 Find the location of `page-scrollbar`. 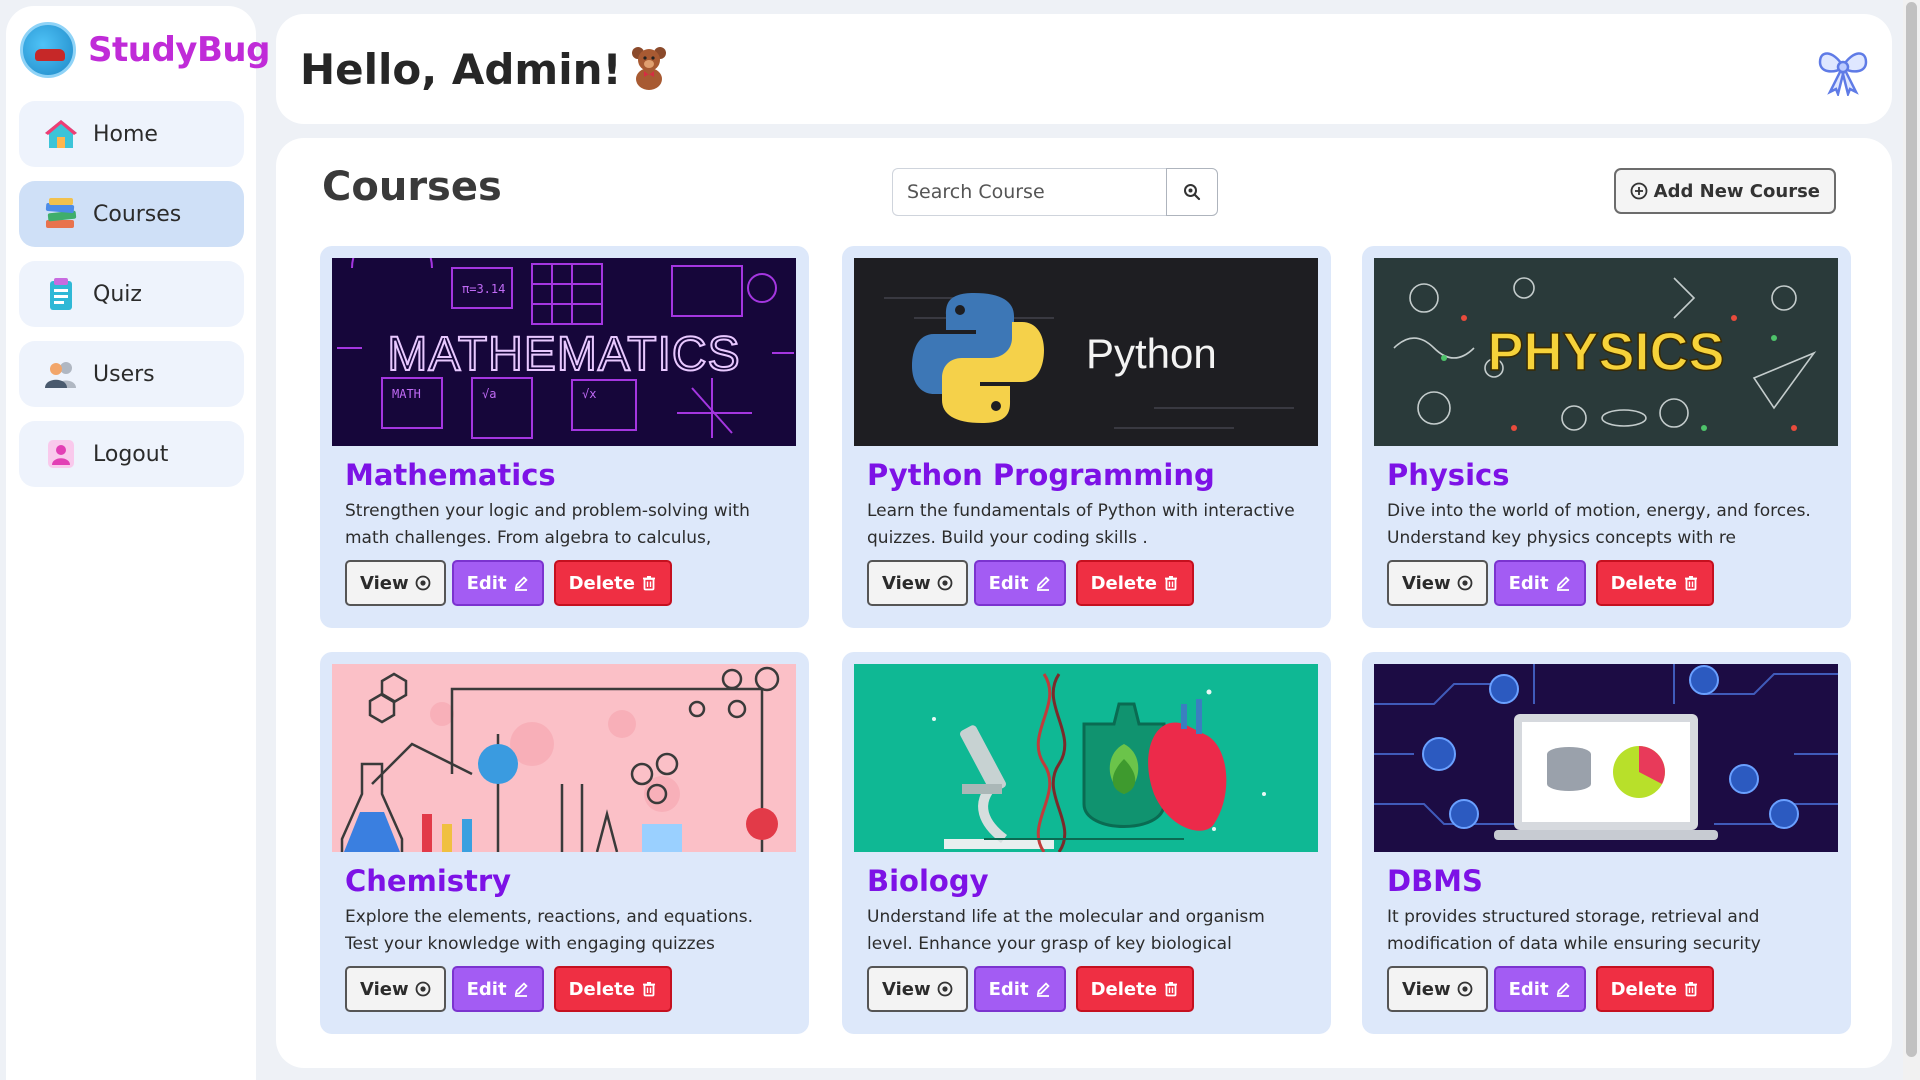

page-scrollbar is located at coordinates (1911, 540).